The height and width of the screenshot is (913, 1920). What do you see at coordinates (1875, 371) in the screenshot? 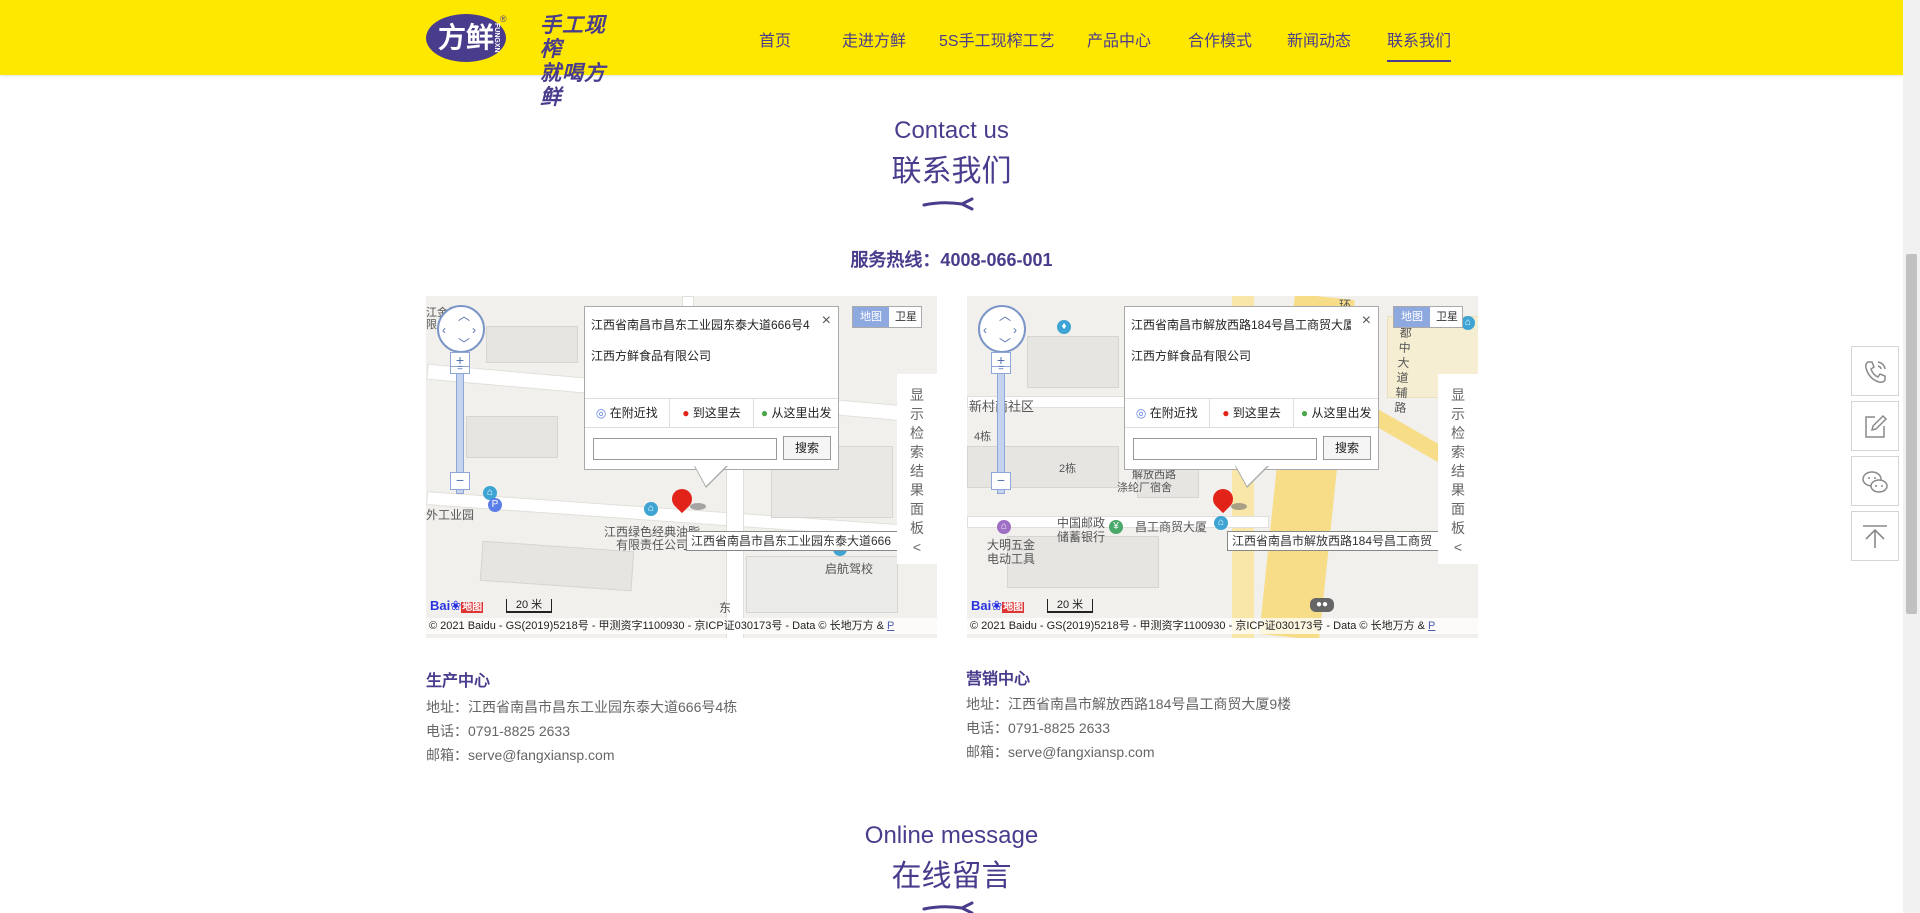
I see `phone-button` at bounding box center [1875, 371].